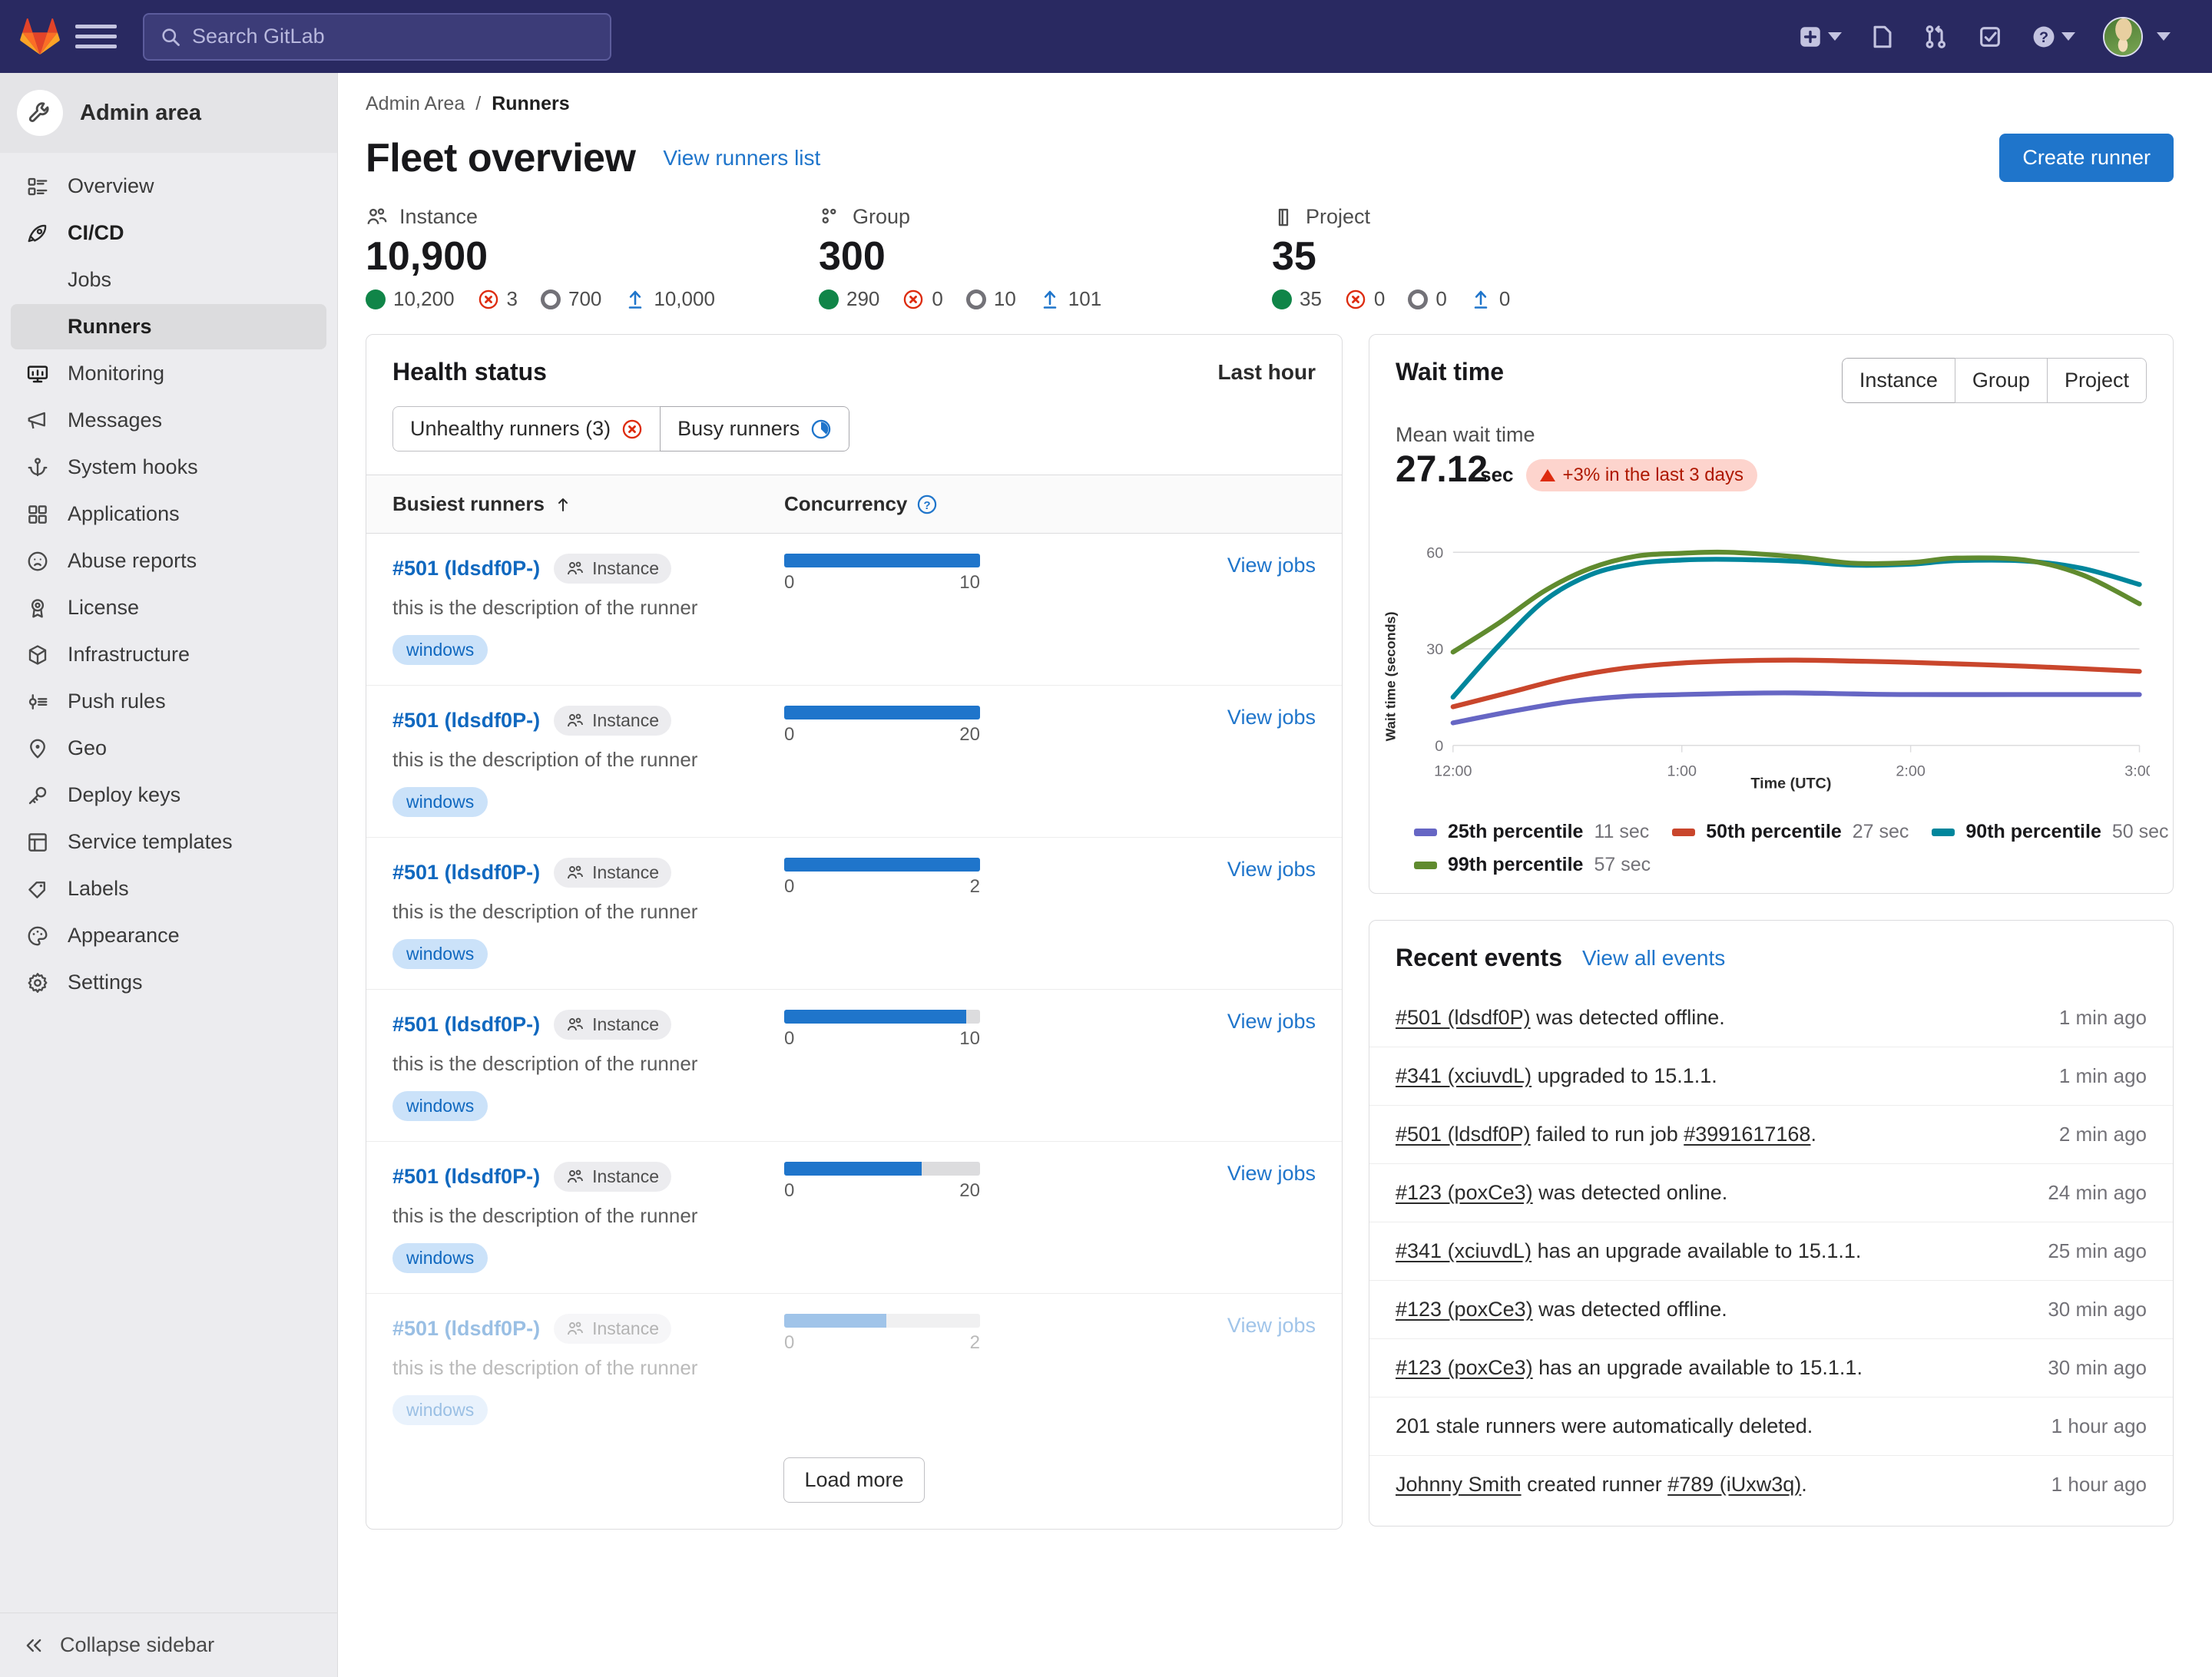 Image resolution: width=2212 pixels, height=1677 pixels. Describe the element at coordinates (1459, 1485) in the screenshot. I see `event-link-primary: Johnny Smith` at that location.